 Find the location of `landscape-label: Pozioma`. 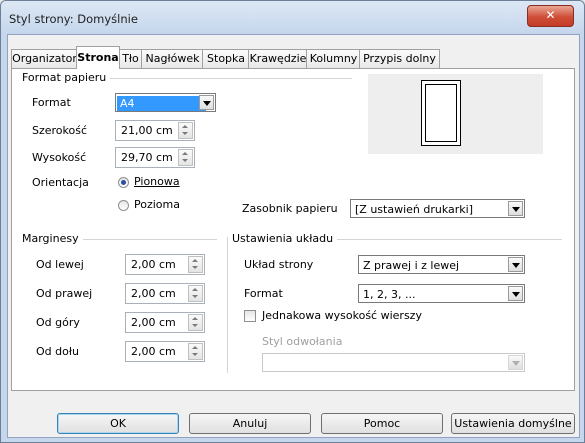

landscape-label: Pozioma is located at coordinates (157, 204).